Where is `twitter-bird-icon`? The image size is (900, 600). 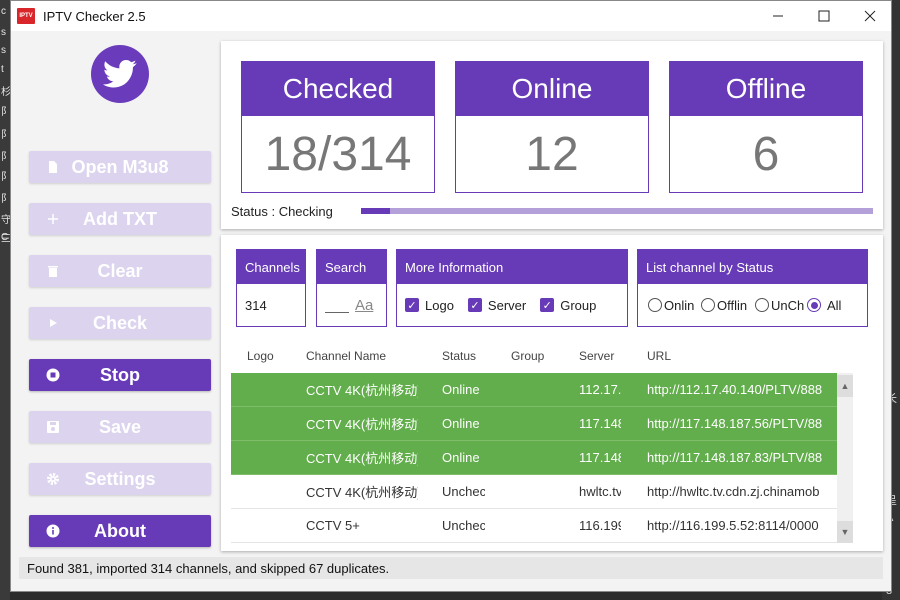
twitter-bird-icon is located at coordinates (120, 74).